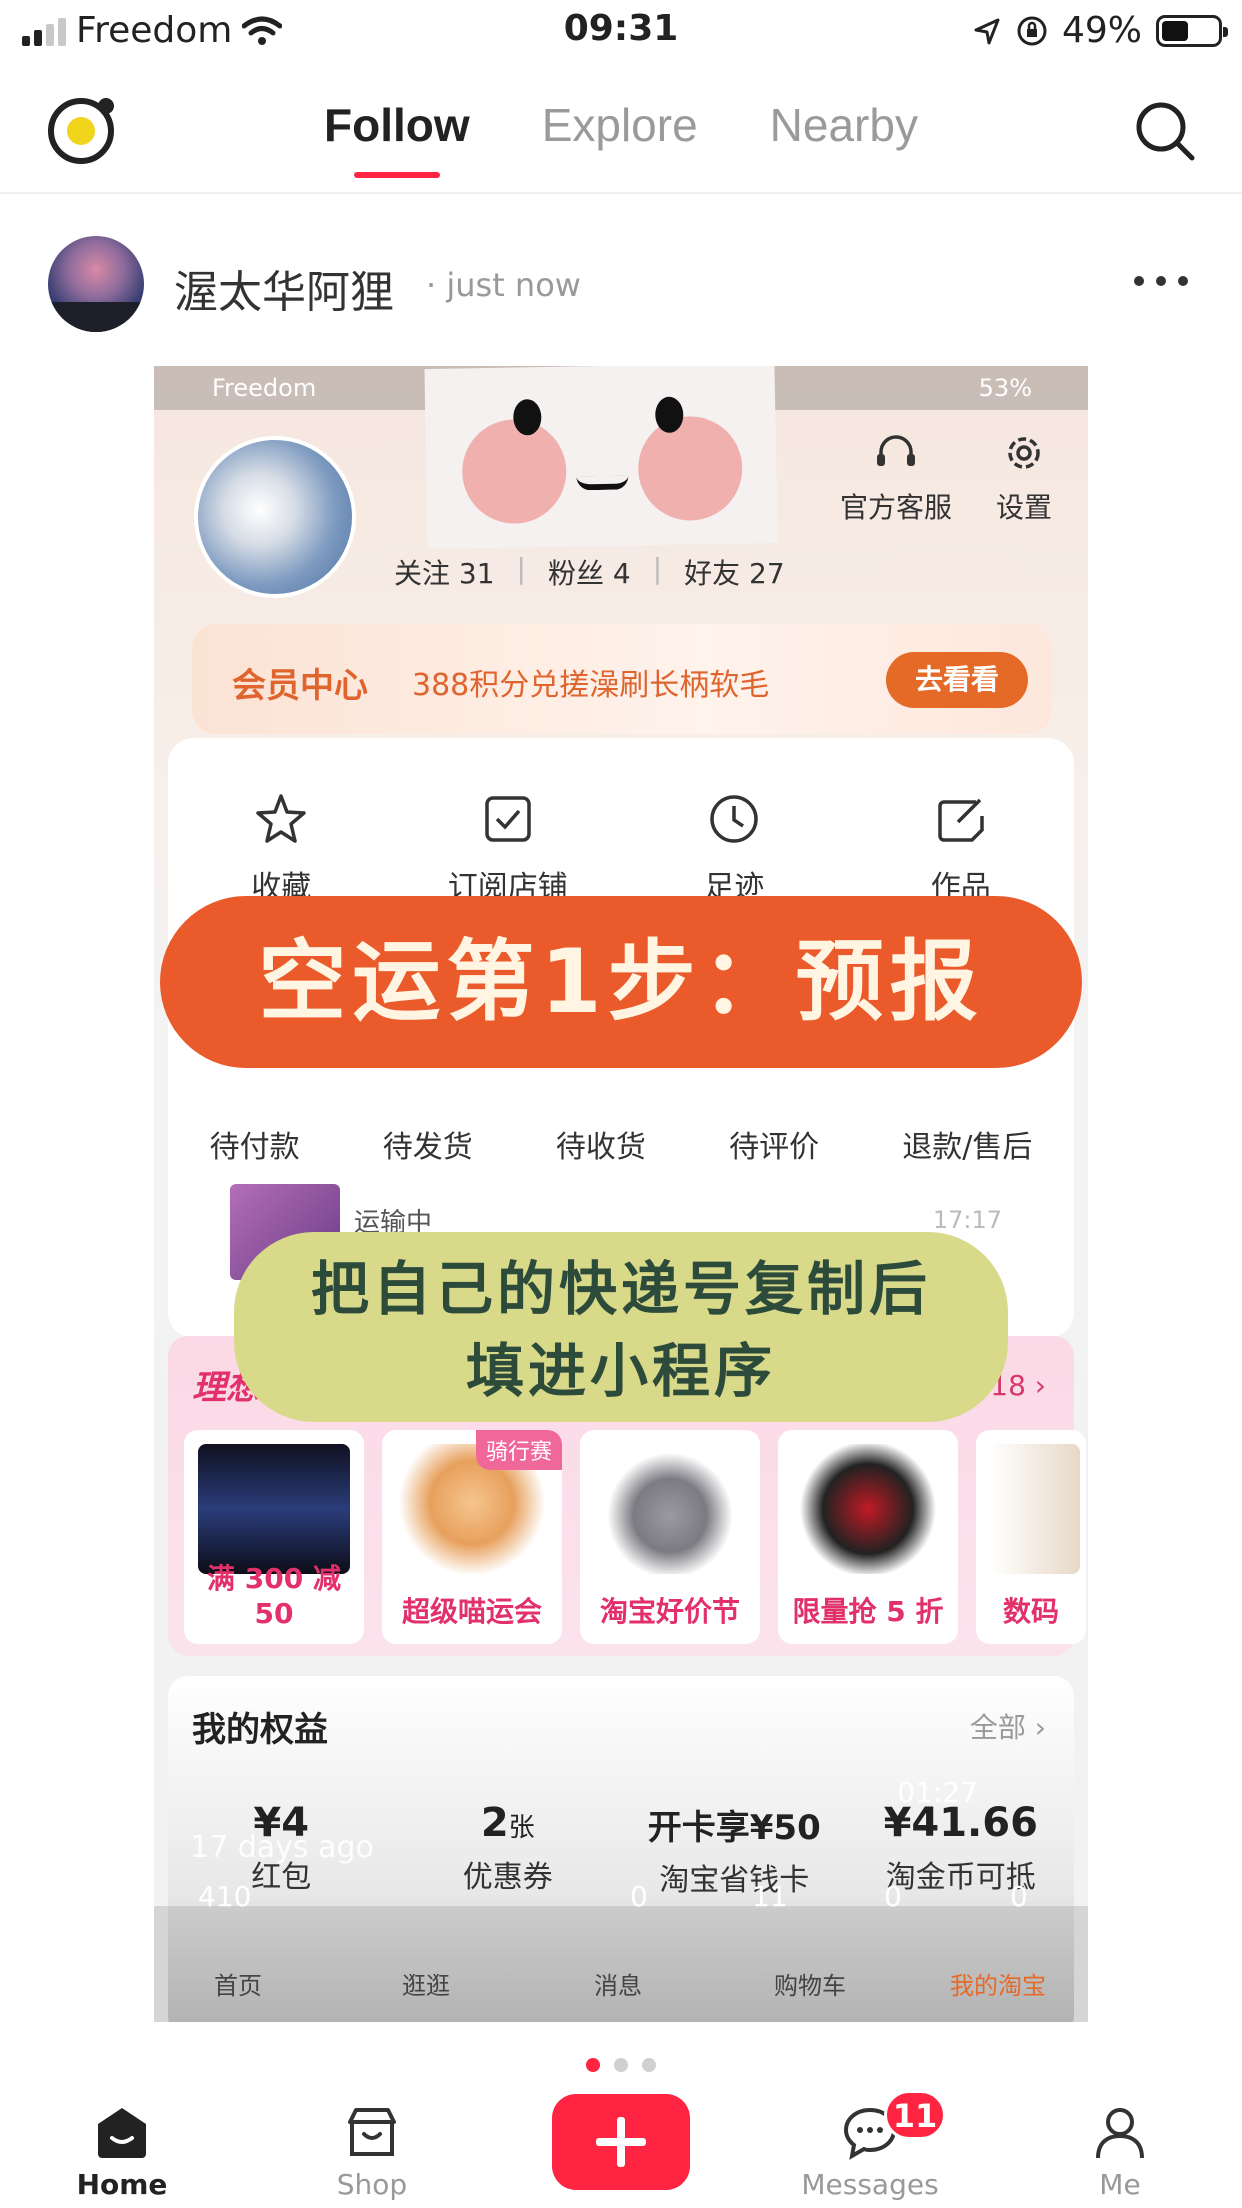  What do you see at coordinates (260, 1730) in the screenshot?
I see `image-rights-title: 我的权益` at bounding box center [260, 1730].